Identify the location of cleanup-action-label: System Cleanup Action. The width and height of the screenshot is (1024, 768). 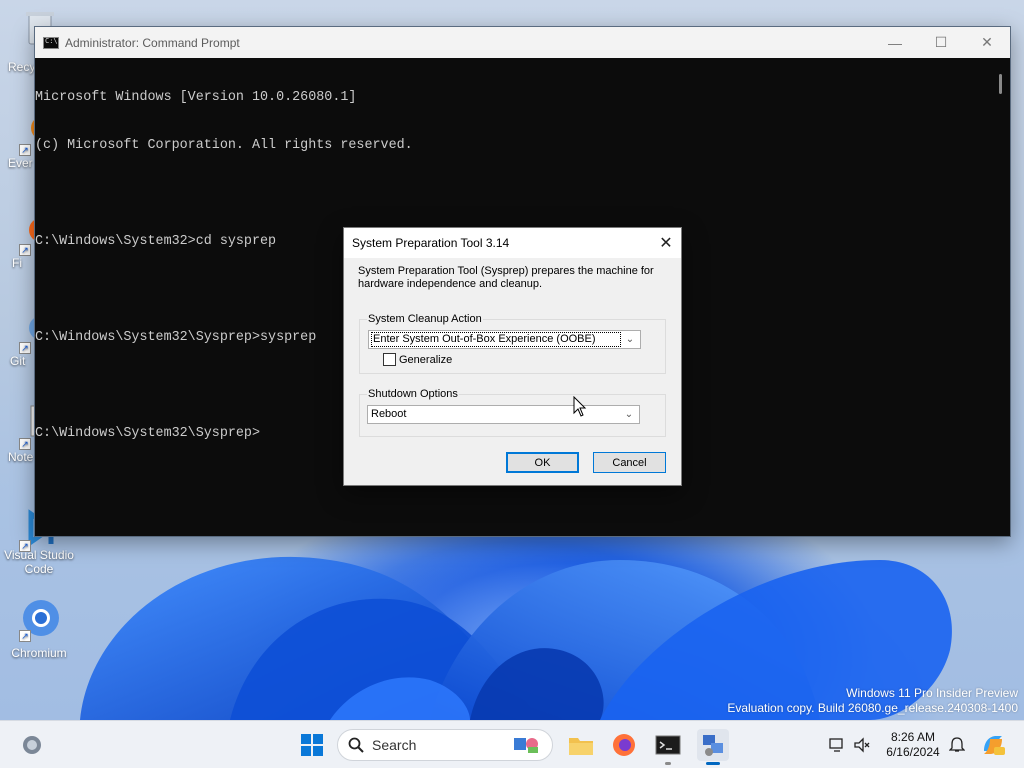
(425, 319).